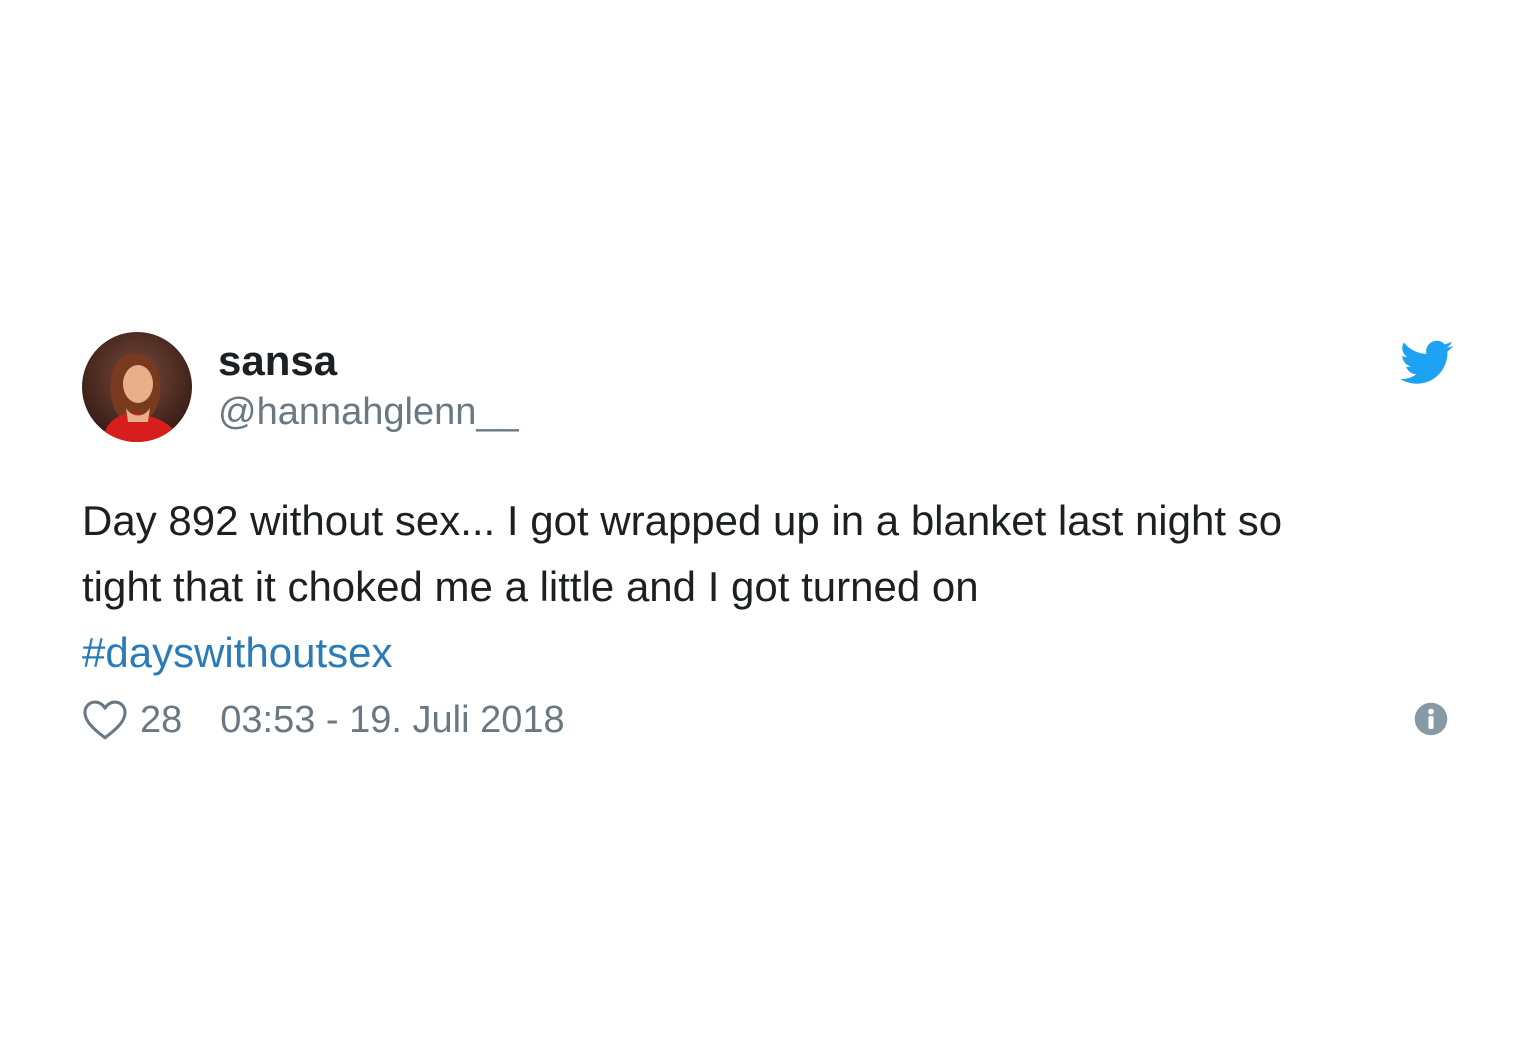 Image resolution: width=1536 pixels, height=1063 pixels. I want to click on avatar, so click(137, 387).